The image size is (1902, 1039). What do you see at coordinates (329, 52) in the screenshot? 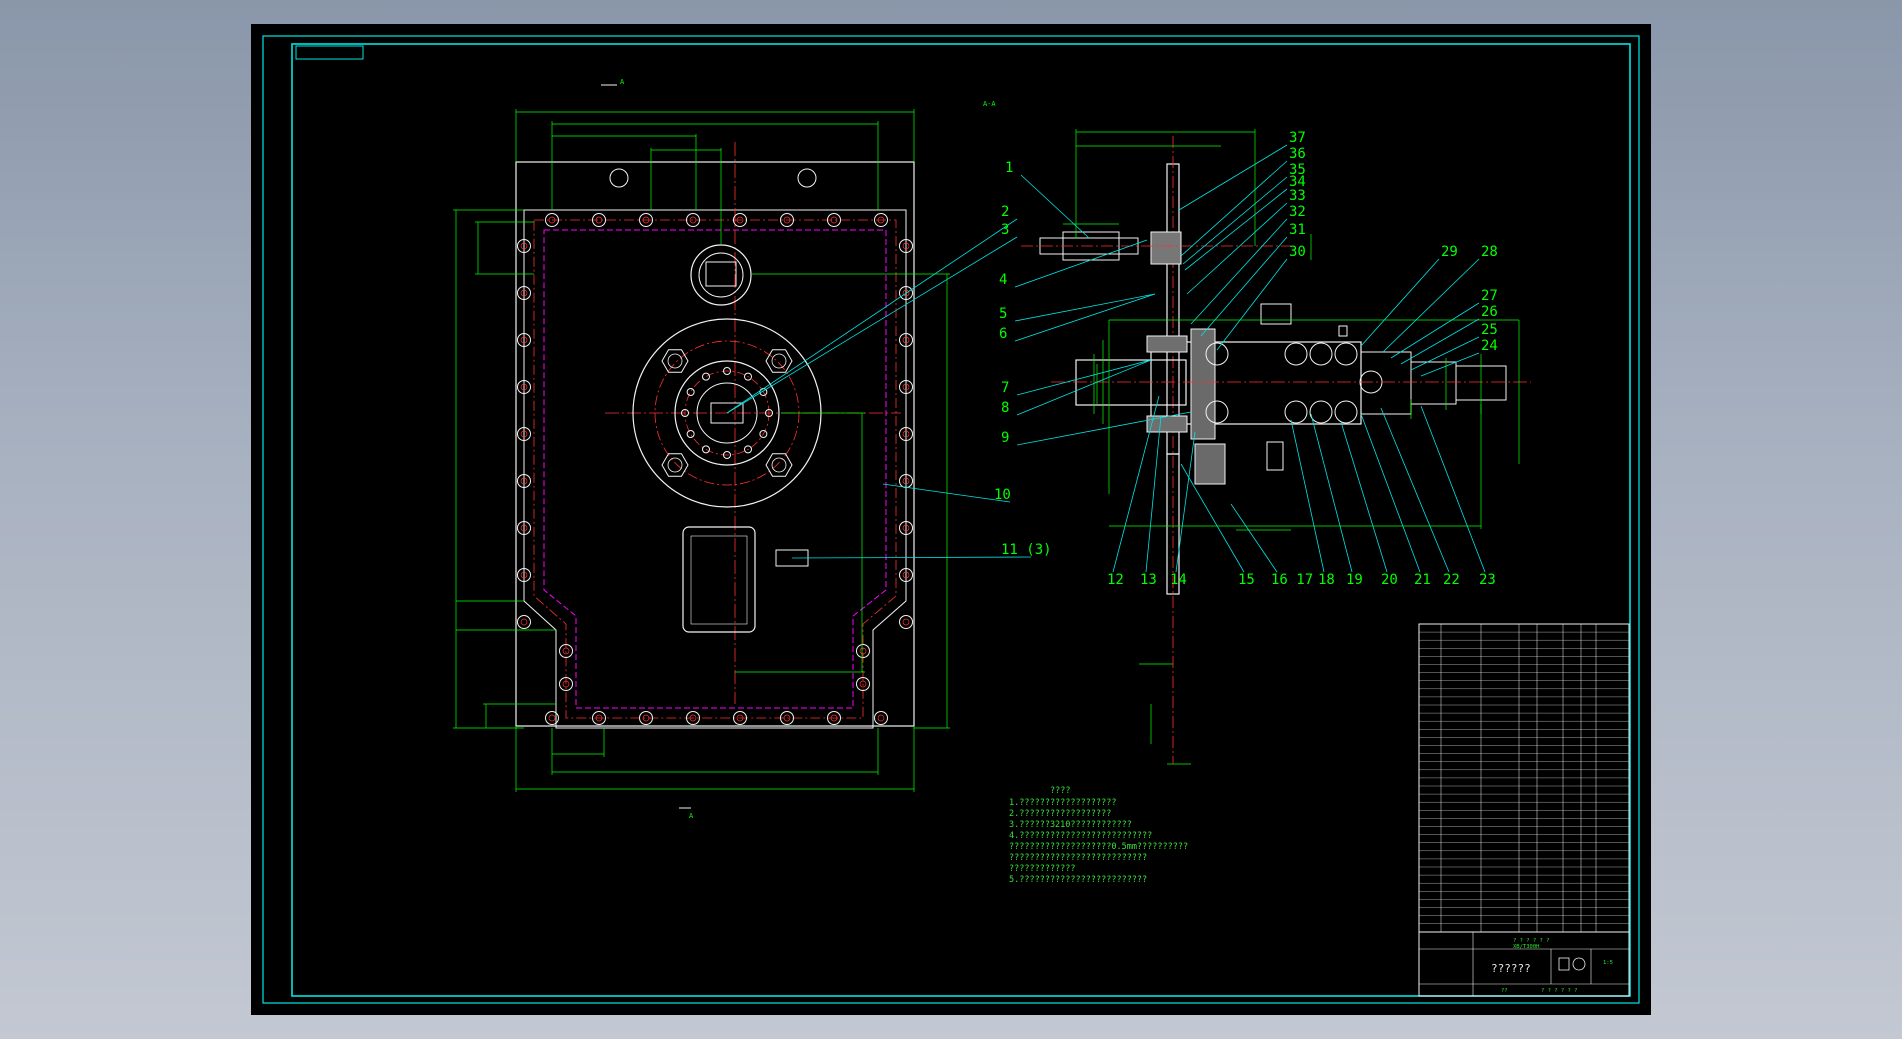
I see `corner-box` at bounding box center [329, 52].